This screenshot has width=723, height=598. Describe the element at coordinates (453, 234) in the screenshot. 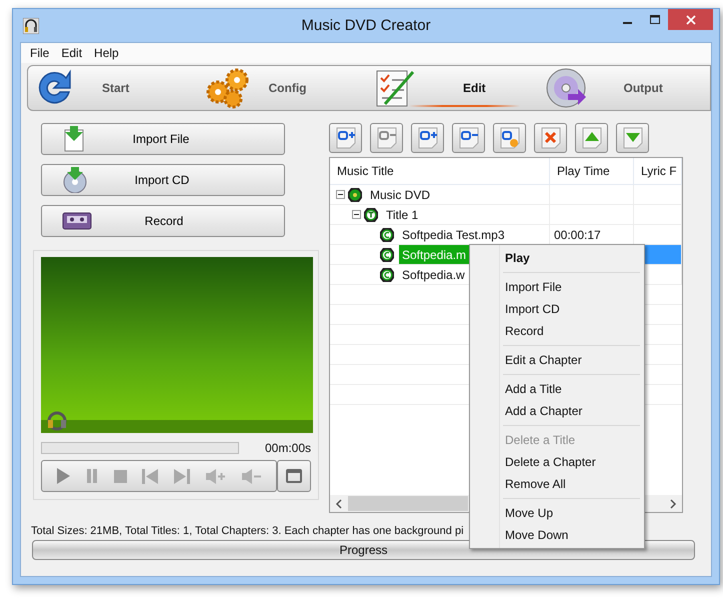

I see `track-title: Softpedia Test.mp3` at that location.